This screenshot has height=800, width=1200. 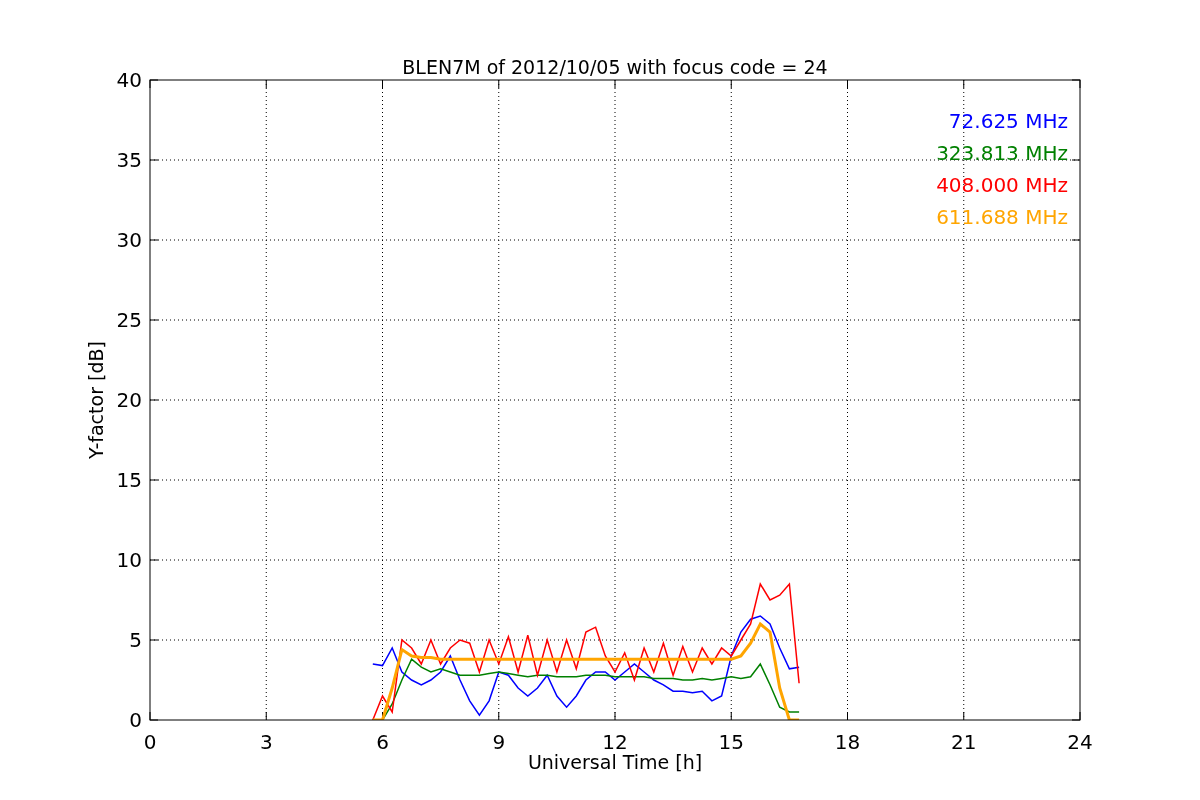 I want to click on x-tick-label: 0, so click(x=150, y=742).